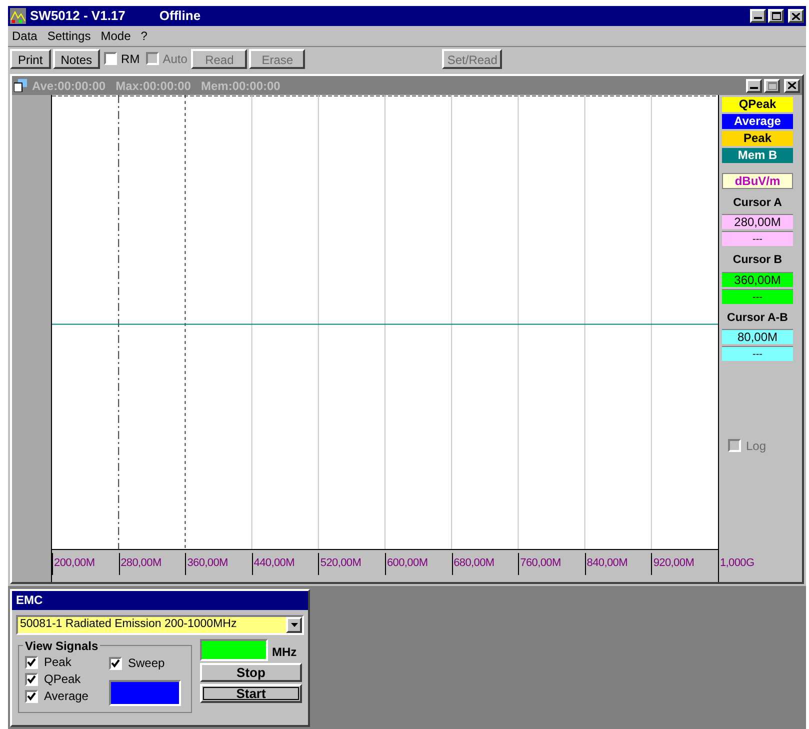 Image resolution: width=809 pixels, height=729 pixels. What do you see at coordinates (234, 650) in the screenshot?
I see `frequency-display` at bounding box center [234, 650].